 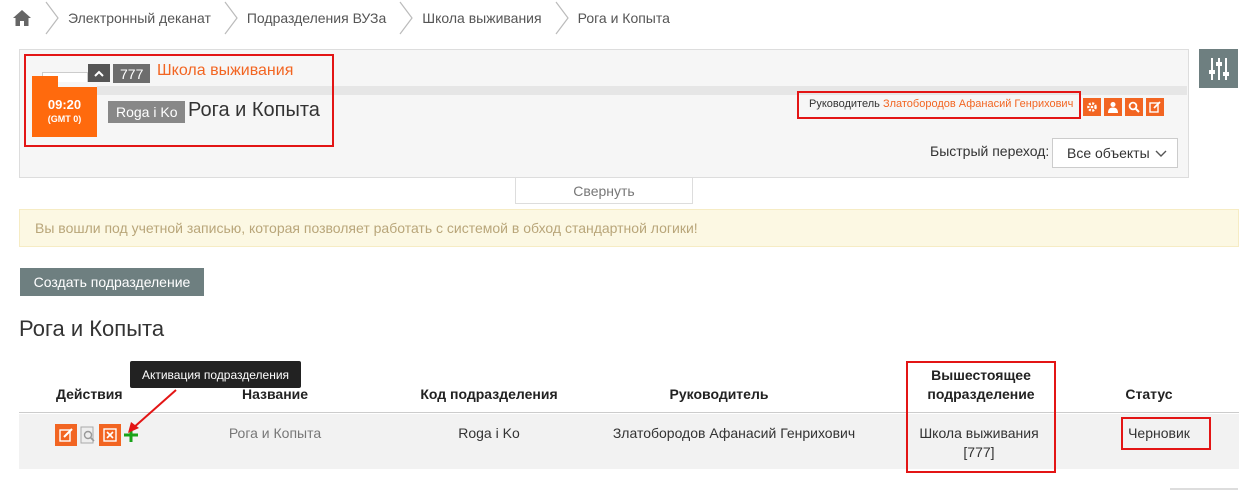 I want to click on edit-row-button, so click(x=66, y=435).